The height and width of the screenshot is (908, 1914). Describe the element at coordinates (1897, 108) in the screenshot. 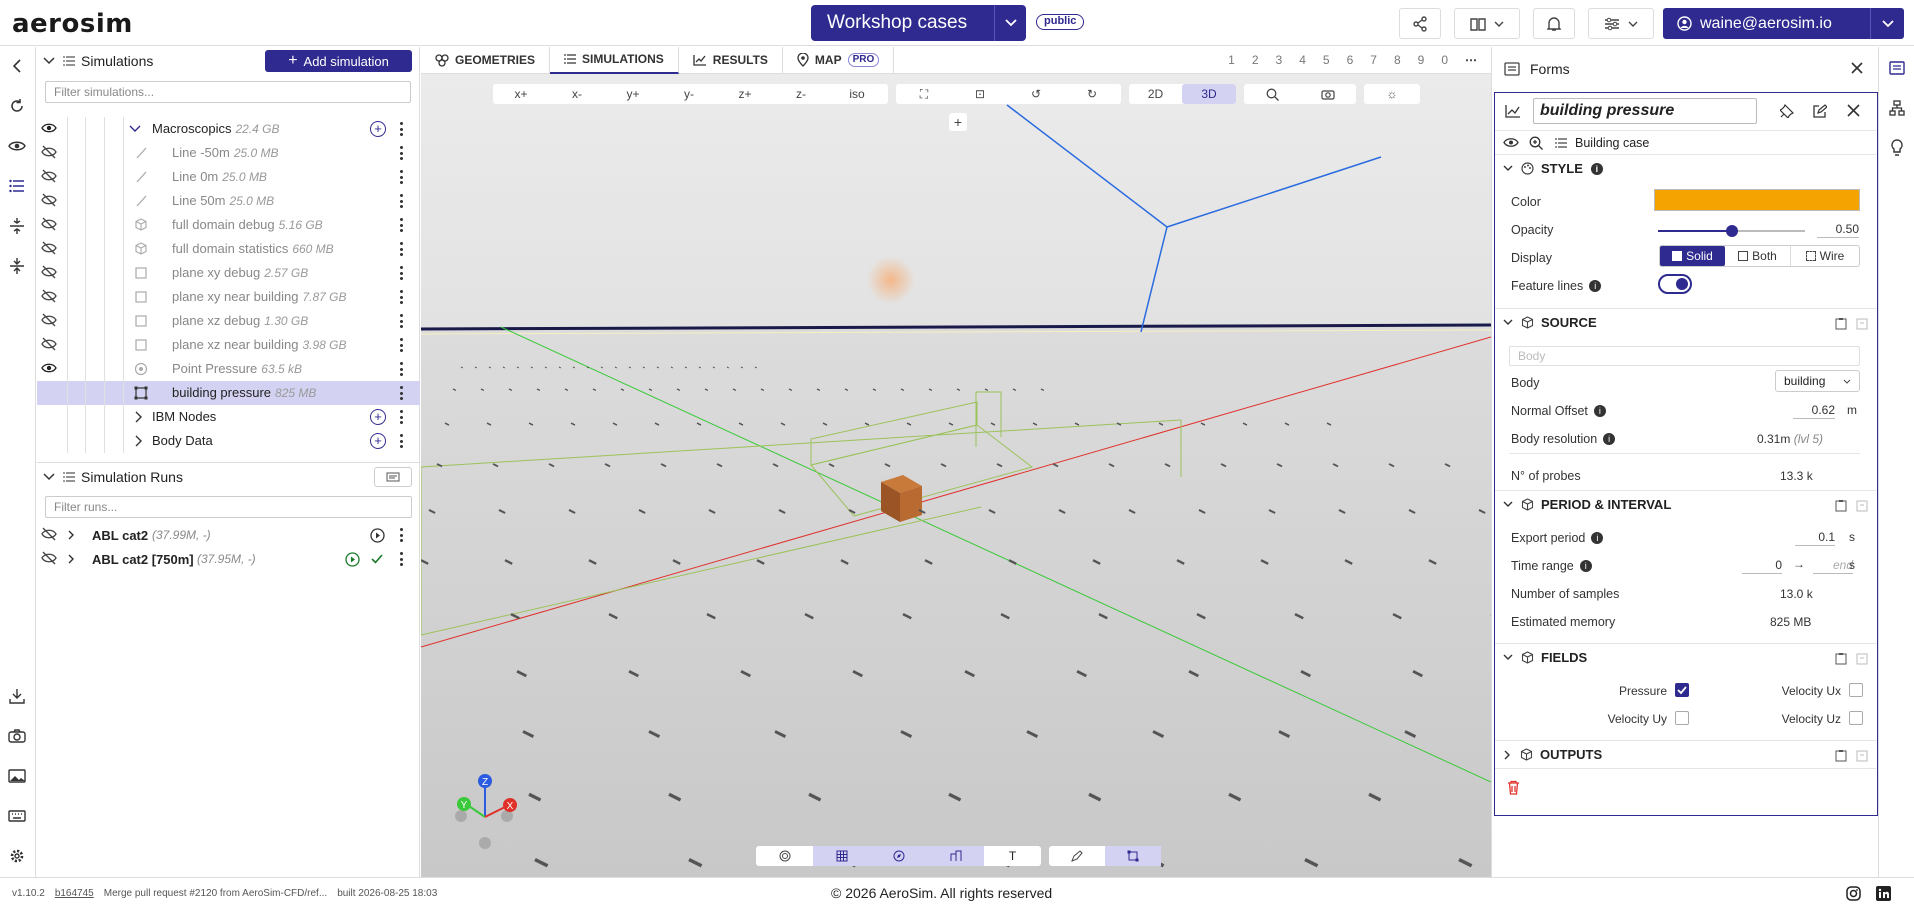

I see `hierarchy-icon` at that location.